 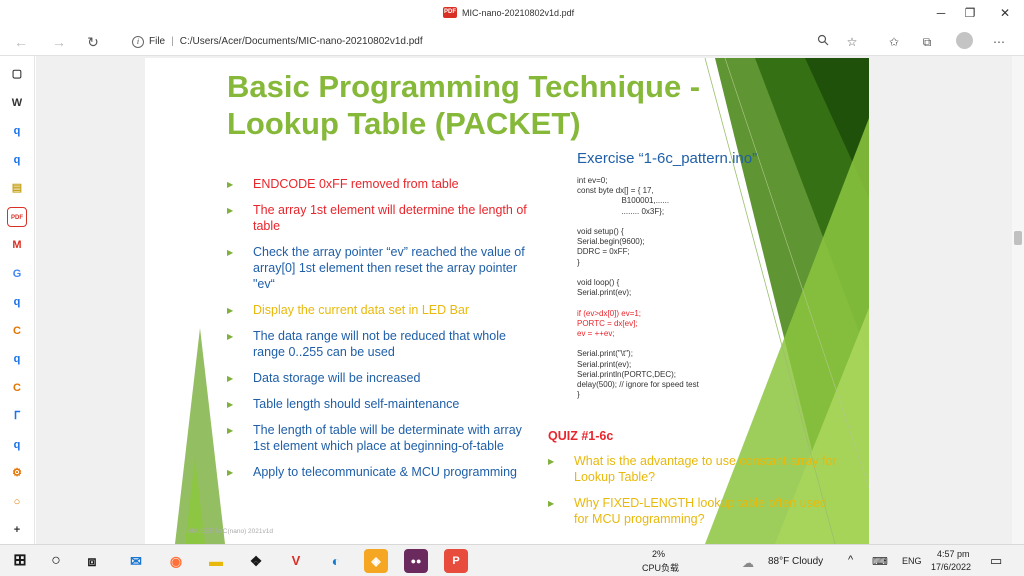 I want to click on quiz-title: QUIZ #1-6c, so click(x=581, y=436).